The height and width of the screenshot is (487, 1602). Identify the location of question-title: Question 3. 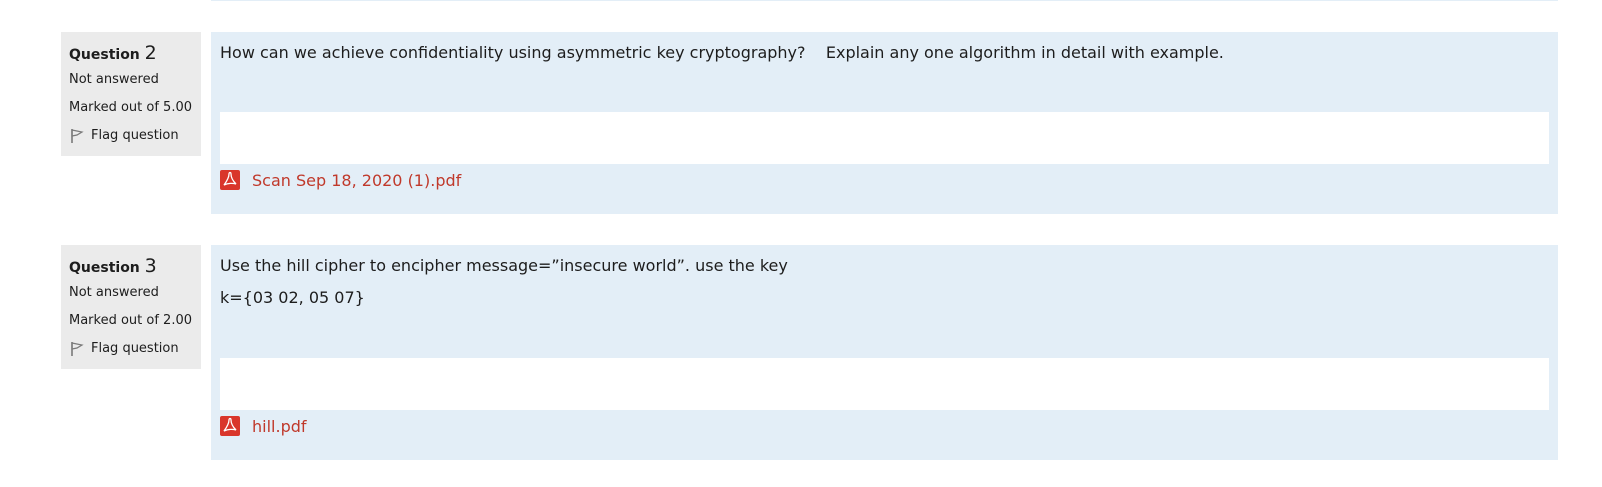
(131, 267).